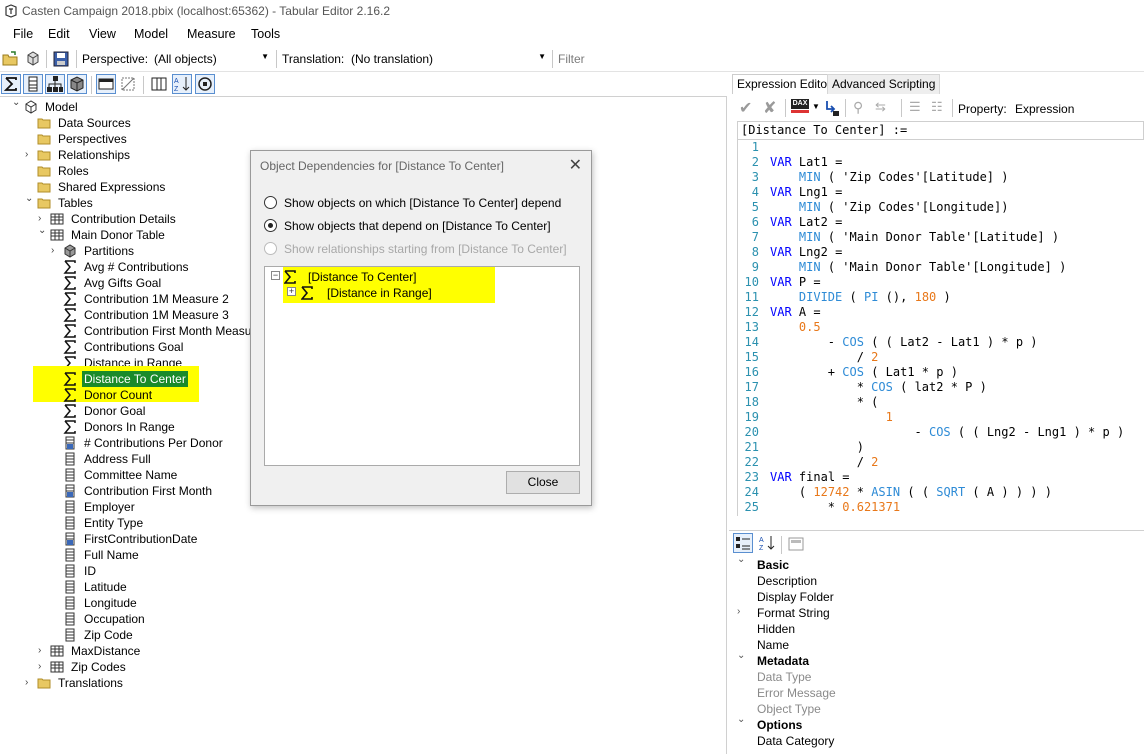 The image size is (1144, 754). I want to click on categorized-button, so click(743, 543).